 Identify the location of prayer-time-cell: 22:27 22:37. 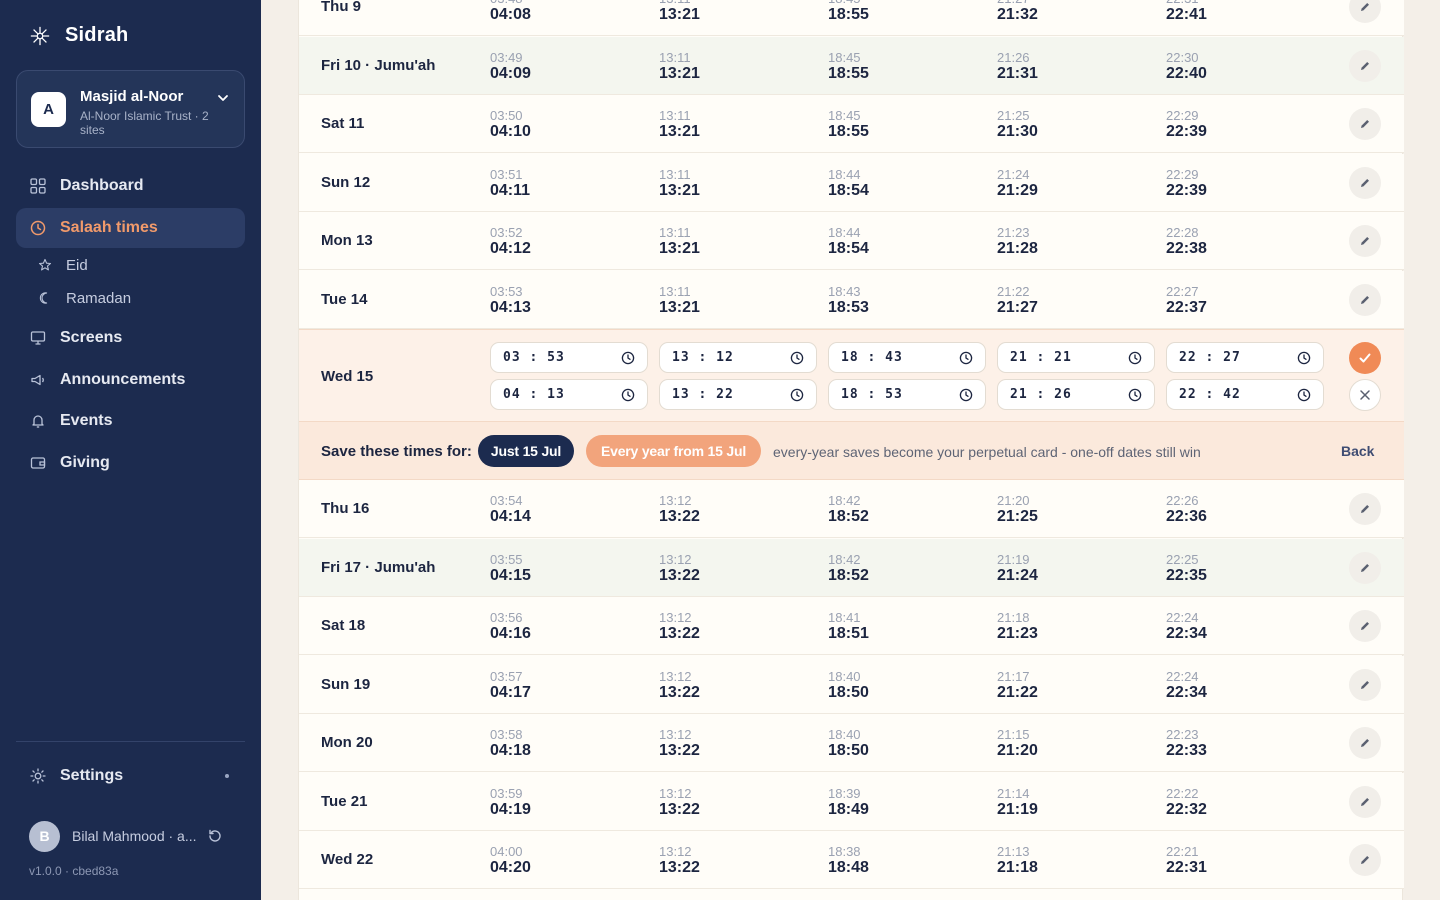
(1186, 300).